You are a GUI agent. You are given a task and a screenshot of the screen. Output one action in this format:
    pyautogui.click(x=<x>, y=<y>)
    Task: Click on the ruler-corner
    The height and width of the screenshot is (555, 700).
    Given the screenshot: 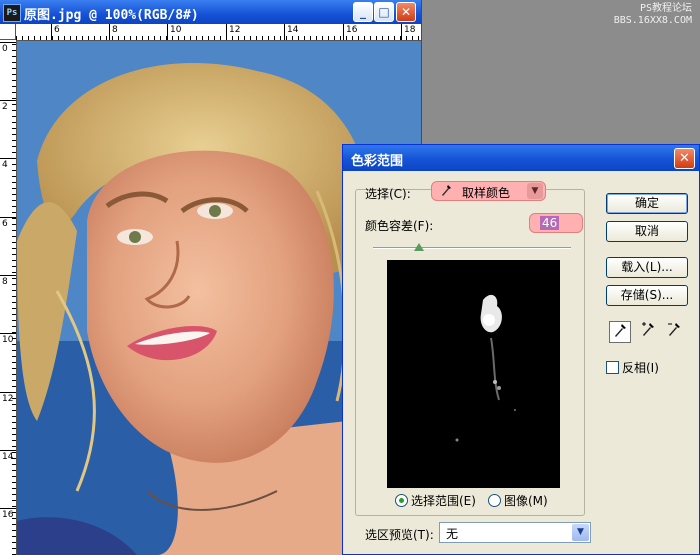 What is the action you would take?
    pyautogui.click(x=8, y=32)
    